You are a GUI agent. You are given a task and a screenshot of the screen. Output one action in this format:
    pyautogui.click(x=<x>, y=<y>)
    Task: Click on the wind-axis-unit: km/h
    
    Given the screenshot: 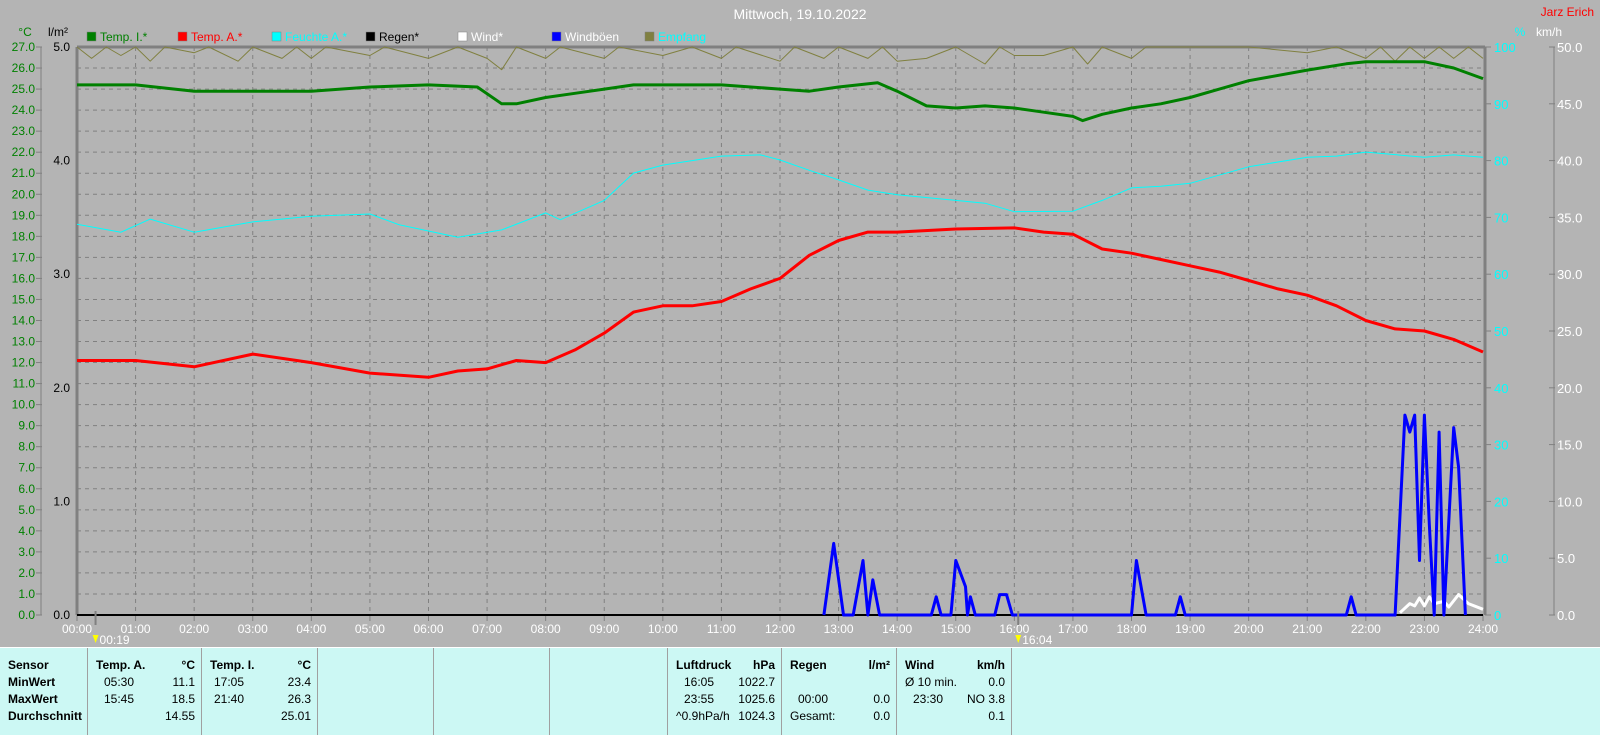 What is the action you would take?
    pyautogui.click(x=1549, y=32)
    